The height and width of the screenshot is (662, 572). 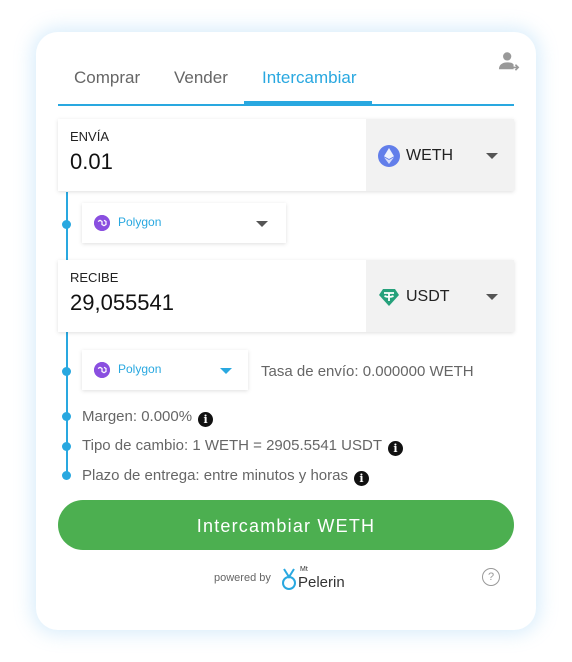 I want to click on tether-icon, so click(x=389, y=297).